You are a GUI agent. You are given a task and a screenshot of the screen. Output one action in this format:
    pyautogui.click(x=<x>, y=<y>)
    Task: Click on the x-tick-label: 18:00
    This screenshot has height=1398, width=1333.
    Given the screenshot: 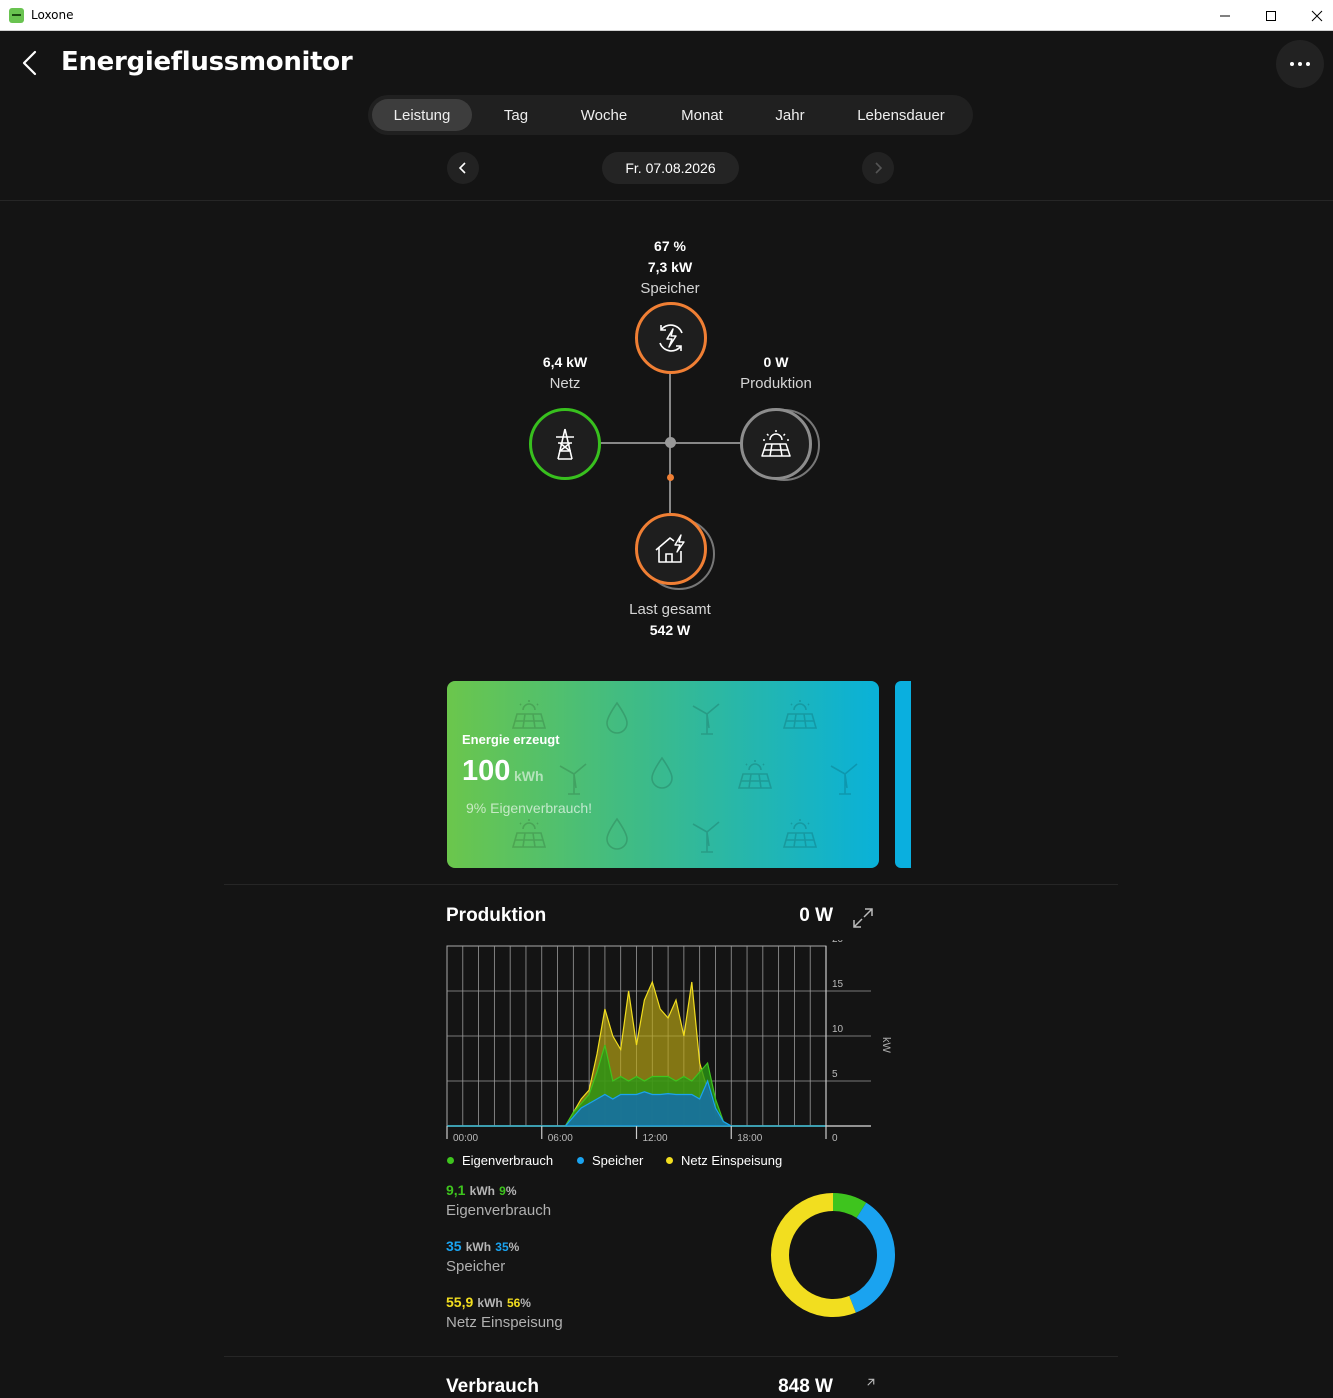 What is the action you would take?
    pyautogui.click(x=749, y=1138)
    